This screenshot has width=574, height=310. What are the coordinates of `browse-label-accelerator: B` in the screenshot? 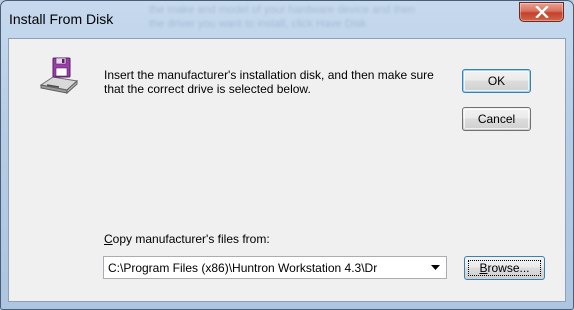 It's located at (483, 268).